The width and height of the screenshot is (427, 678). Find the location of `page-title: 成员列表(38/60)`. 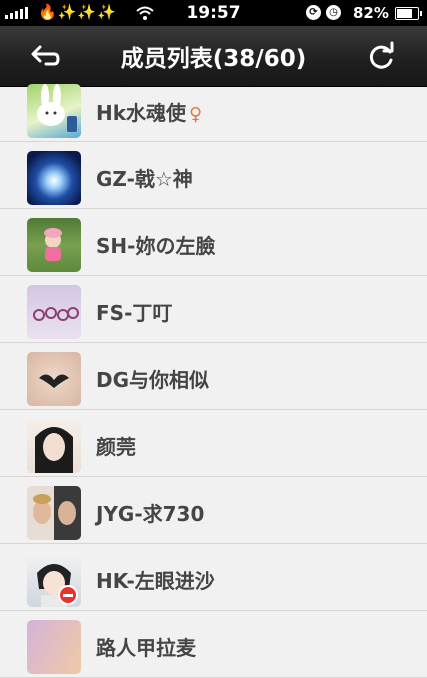

page-title: 成员列表(38/60) is located at coordinates (213, 59).